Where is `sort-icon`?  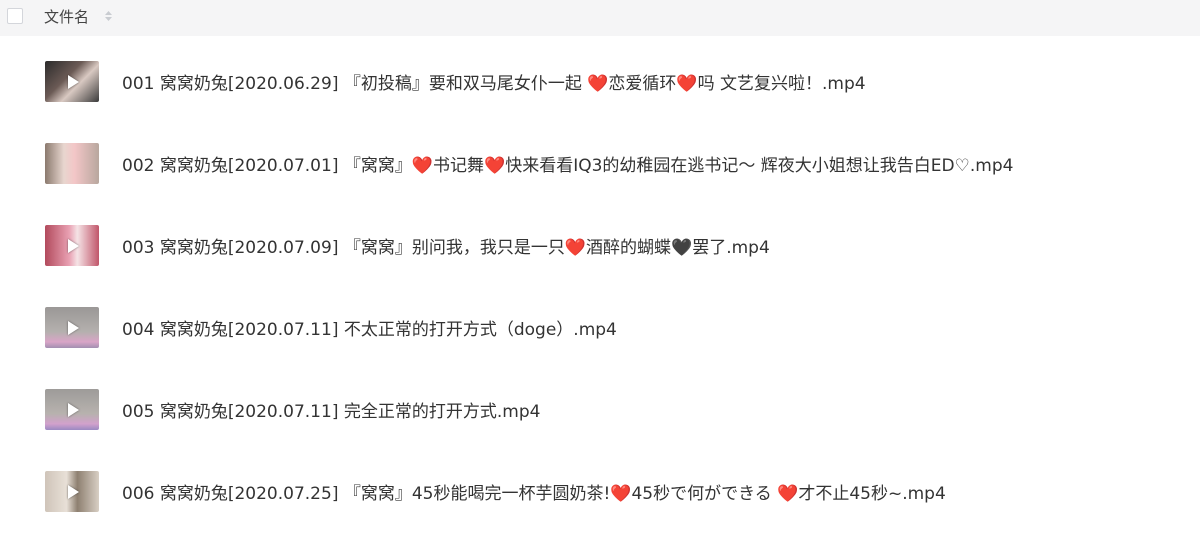
sort-icon is located at coordinates (108, 16).